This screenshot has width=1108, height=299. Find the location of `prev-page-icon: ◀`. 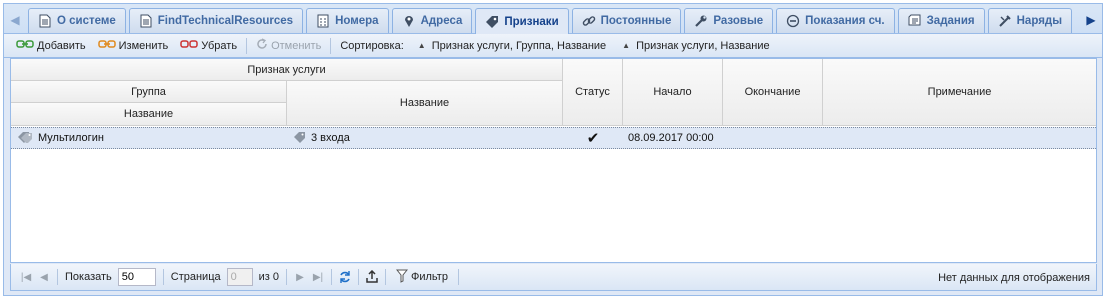

prev-page-icon: ◀ is located at coordinates (44, 277).